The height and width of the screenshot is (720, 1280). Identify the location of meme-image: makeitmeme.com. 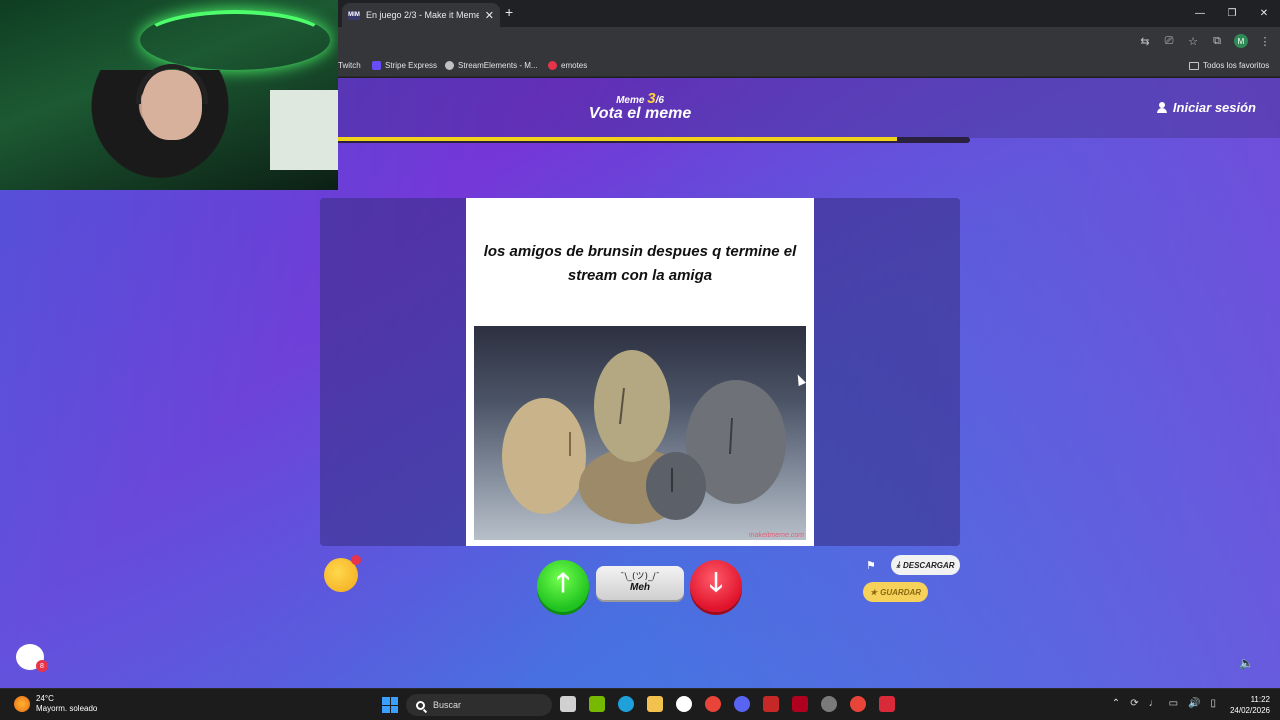
(640, 433).